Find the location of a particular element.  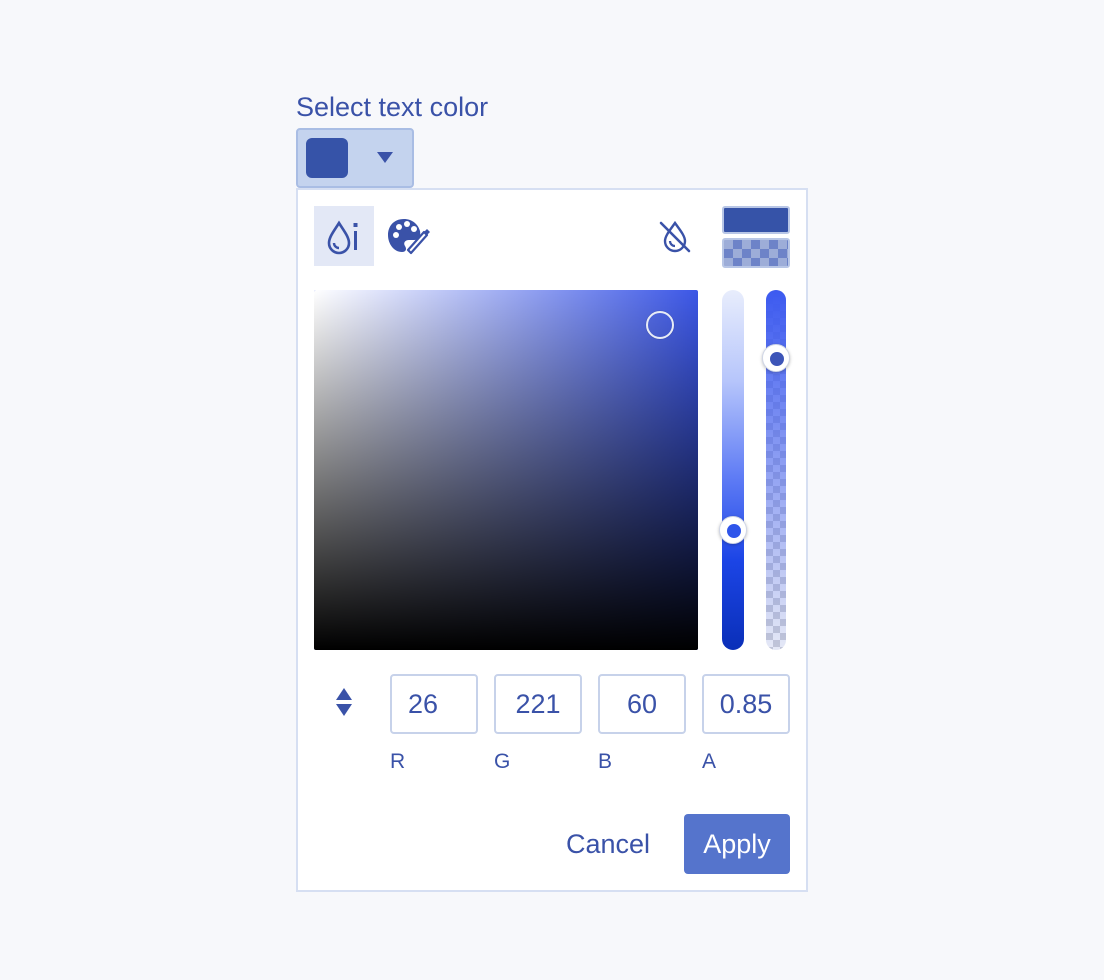

color-dropdown-trigger is located at coordinates (355, 158).